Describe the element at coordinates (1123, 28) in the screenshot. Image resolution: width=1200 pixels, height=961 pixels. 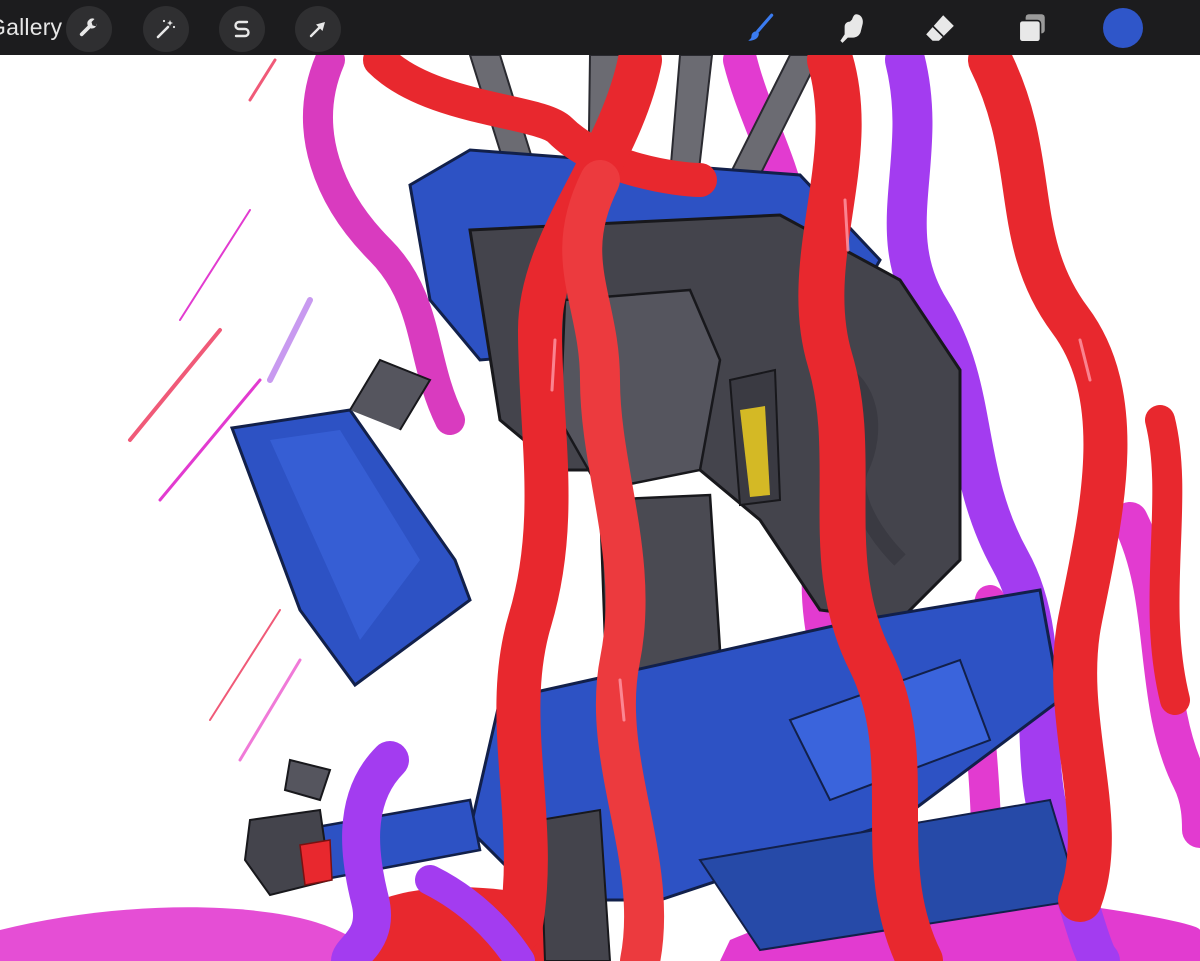
I see `color-picker-swatch` at that location.